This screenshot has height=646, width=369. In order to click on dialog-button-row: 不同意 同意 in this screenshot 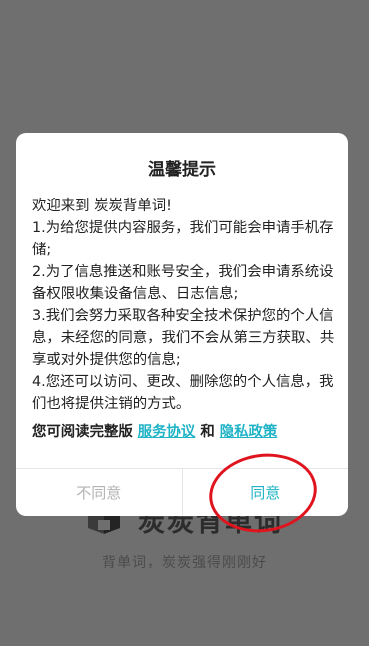, I will do `click(182, 492)`.